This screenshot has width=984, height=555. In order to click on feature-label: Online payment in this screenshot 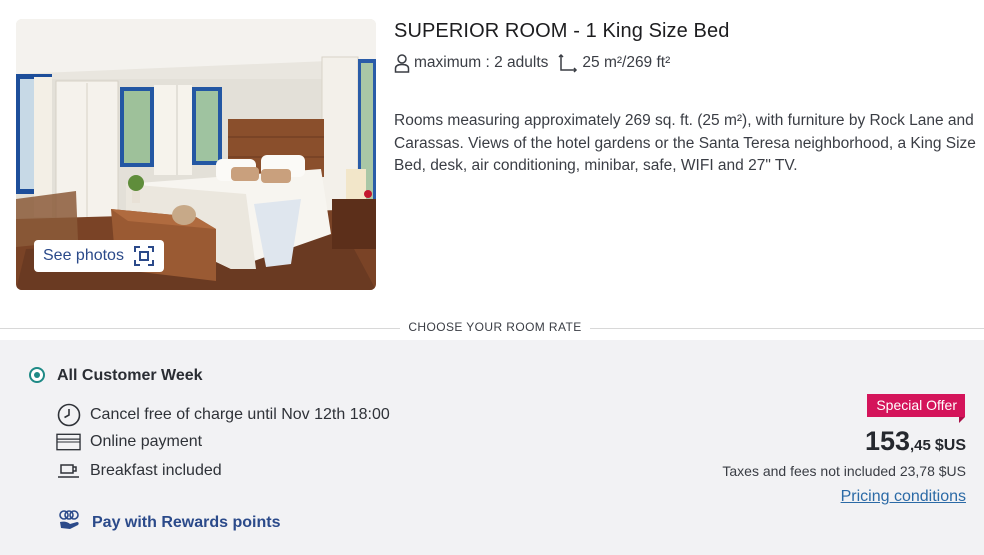, I will do `click(146, 441)`.